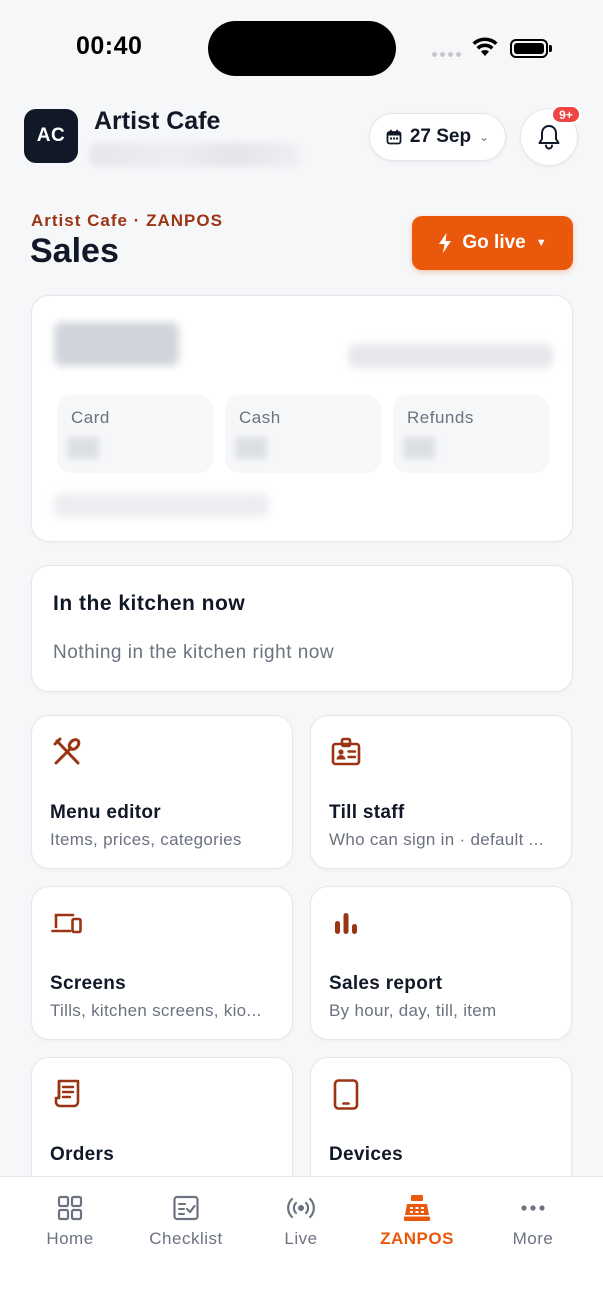  Describe the element at coordinates (440, 417) in the screenshot. I see `stat-label: Refunds` at that location.